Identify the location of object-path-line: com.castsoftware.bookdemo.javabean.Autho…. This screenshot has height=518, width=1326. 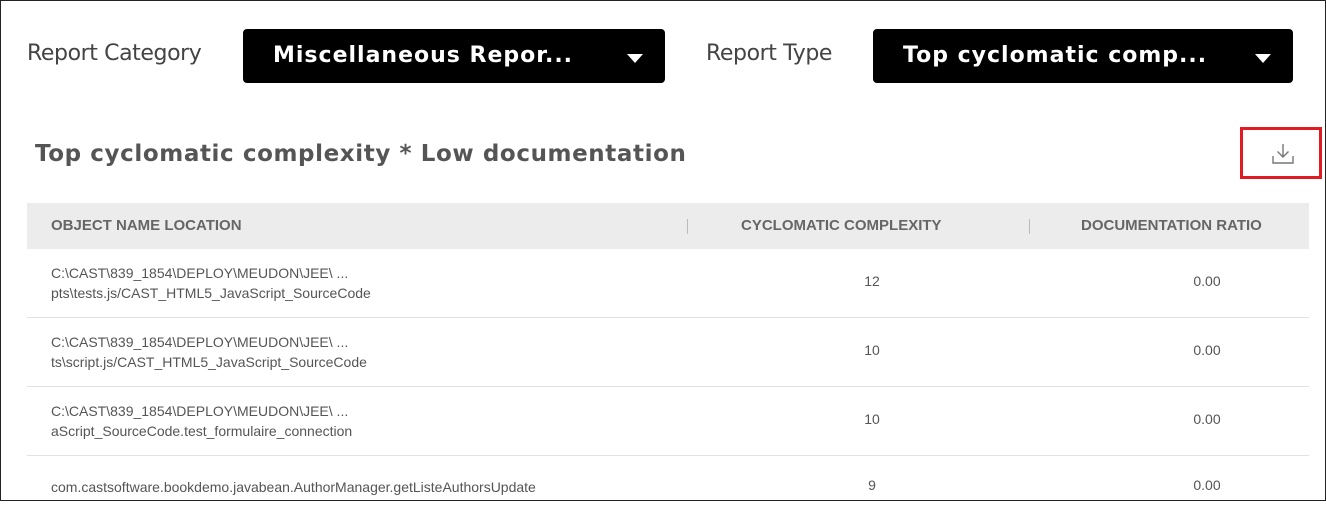
(293, 487).